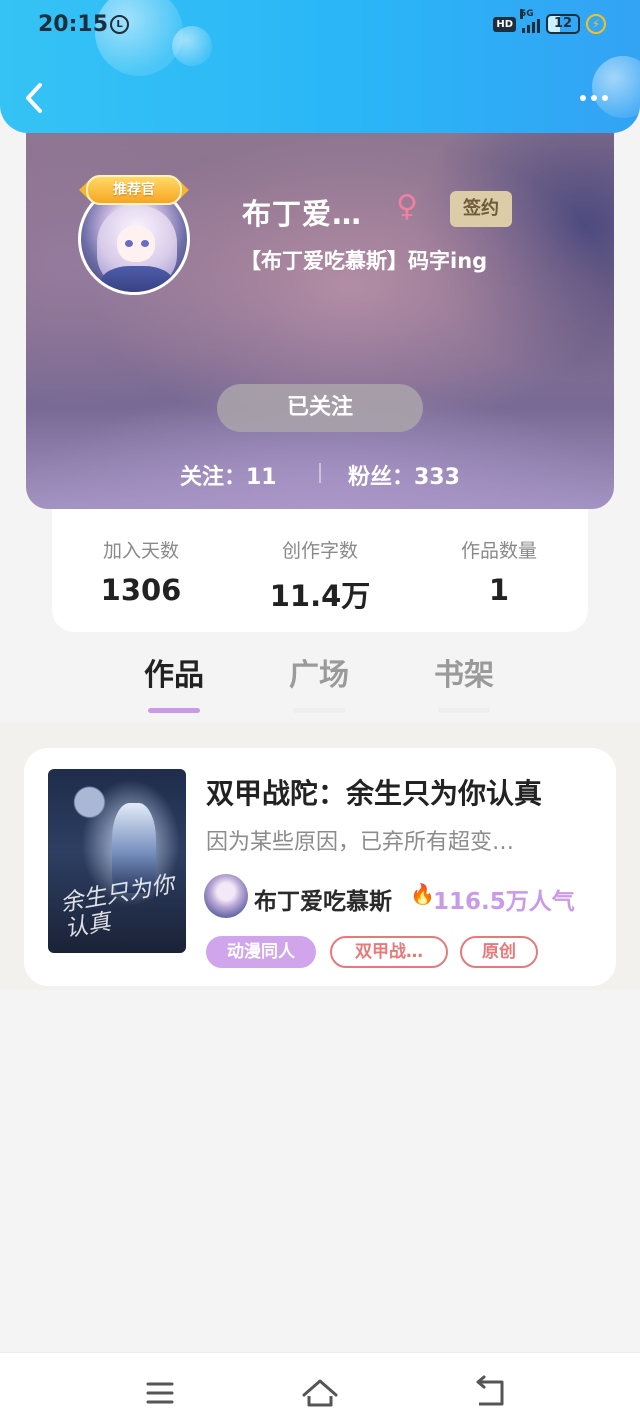 This screenshot has width=640, height=1428. Describe the element at coordinates (73, 24) in the screenshot. I see `status-time: 20:15` at that location.